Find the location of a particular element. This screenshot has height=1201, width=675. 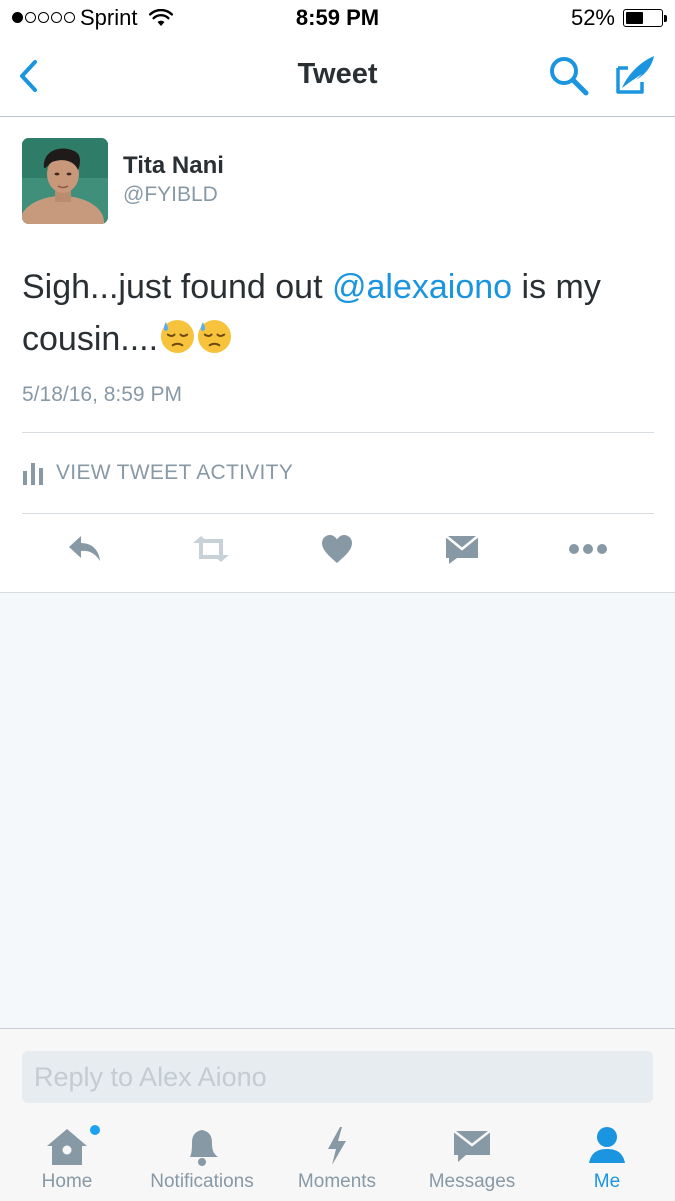

tab-moments: Moments is located at coordinates (337, 1161).